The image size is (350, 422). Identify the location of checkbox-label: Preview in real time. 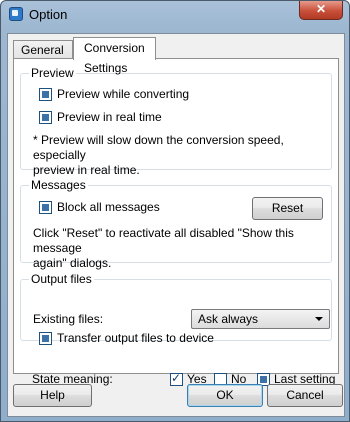
(109, 117).